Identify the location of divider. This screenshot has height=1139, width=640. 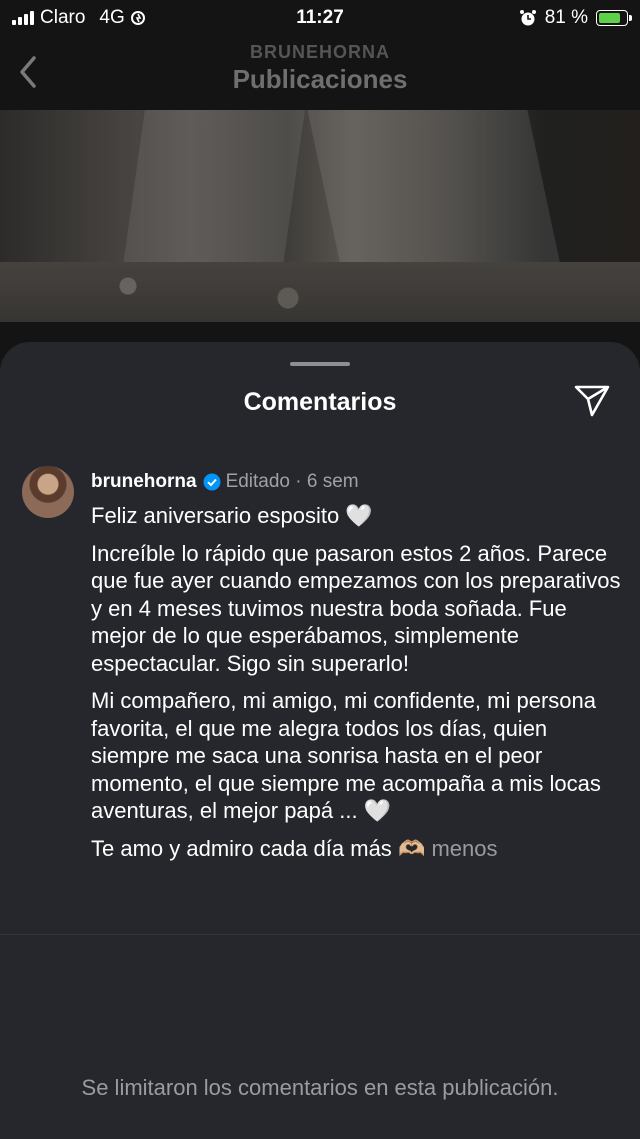
(320, 934).